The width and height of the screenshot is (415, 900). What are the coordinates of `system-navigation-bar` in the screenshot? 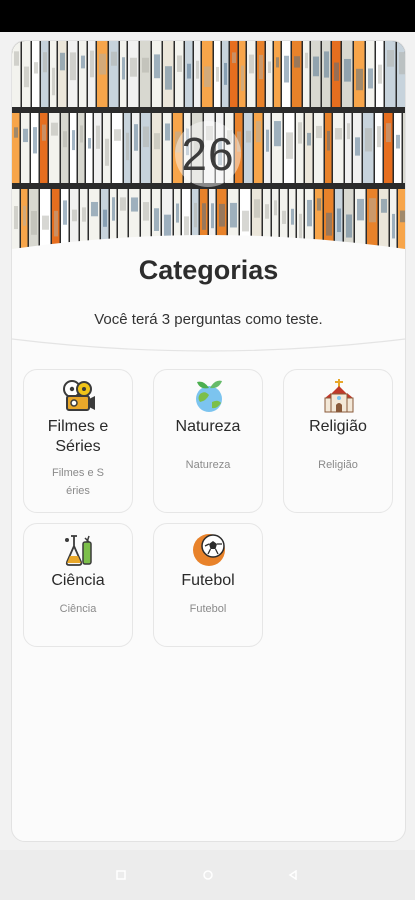 It's located at (207, 875).